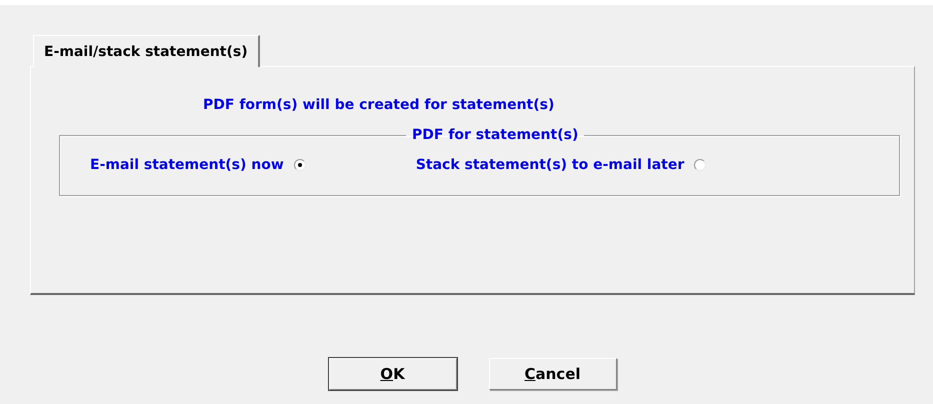 The width and height of the screenshot is (933, 404). What do you see at coordinates (550, 165) in the screenshot?
I see `option-label: Stack statement(s) to e-mail later` at bounding box center [550, 165].